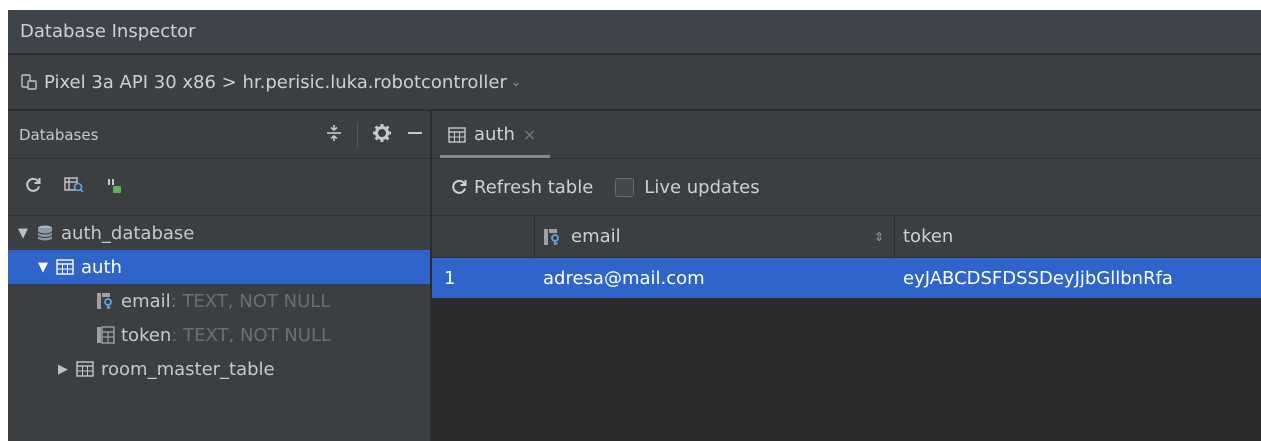  What do you see at coordinates (107, 335) in the screenshot?
I see `column-icon` at bounding box center [107, 335].